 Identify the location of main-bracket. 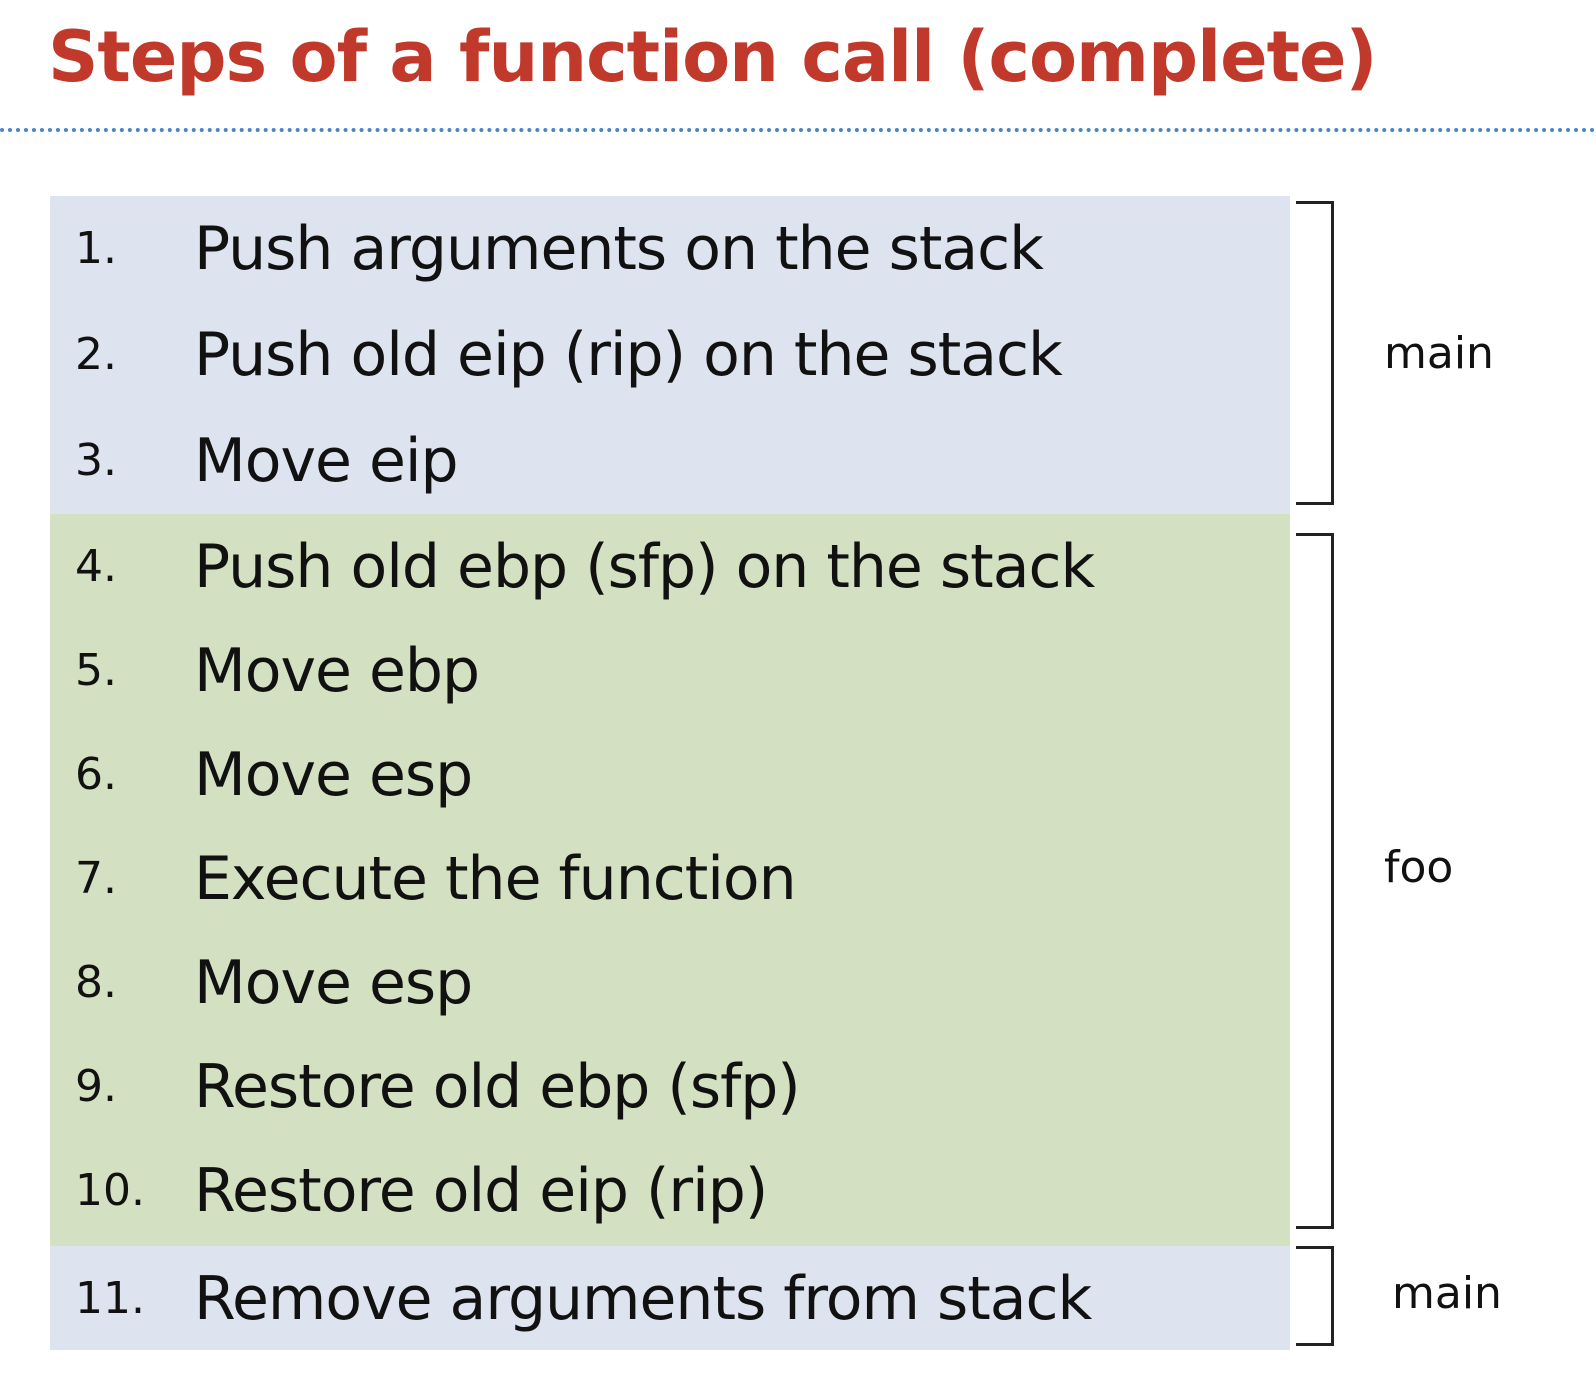
(1315, 353).